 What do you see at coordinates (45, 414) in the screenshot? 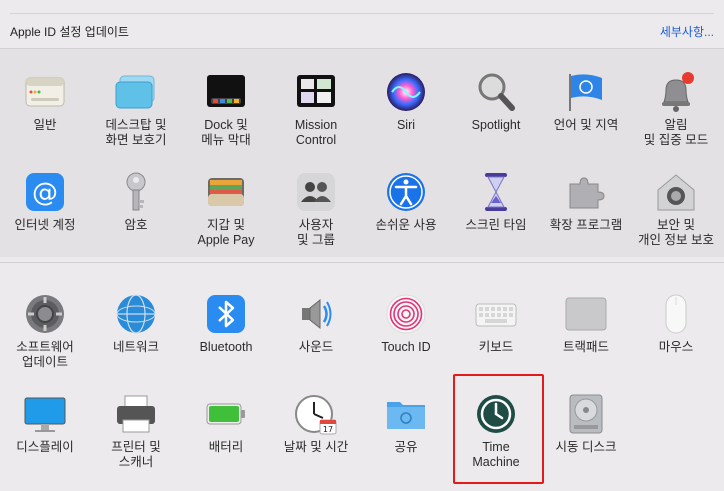
I see `display-icon` at bounding box center [45, 414].